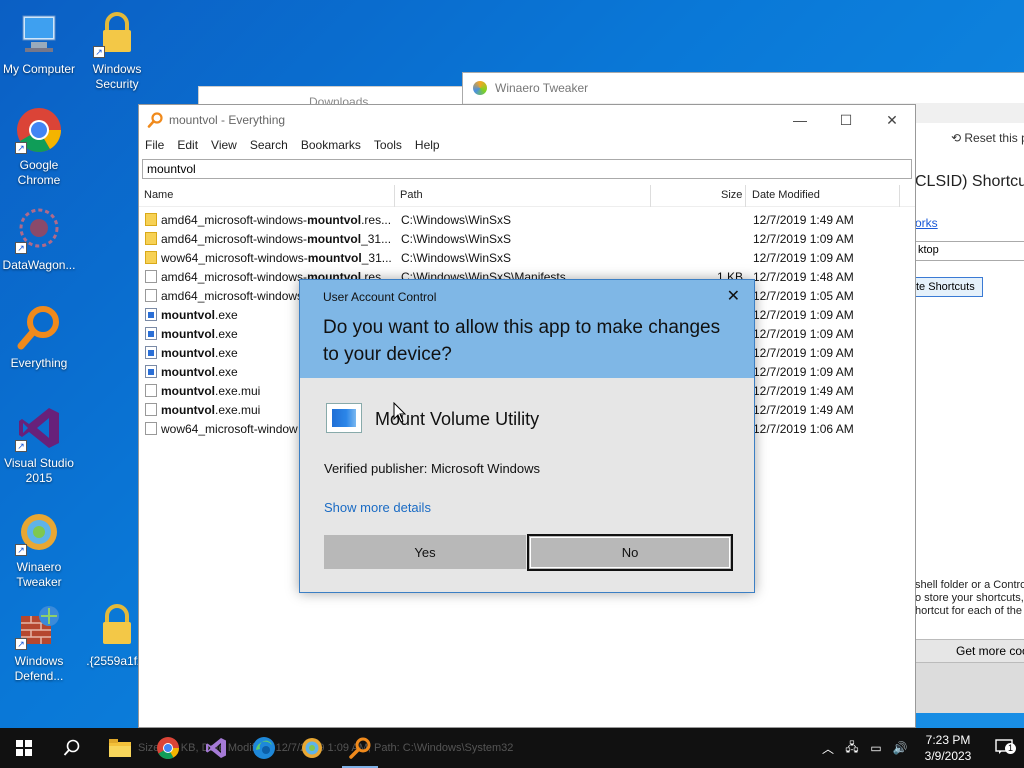 This screenshot has width=1024, height=768. Describe the element at coordinates (312, 748) in the screenshot. I see `winaero-icon` at that location.